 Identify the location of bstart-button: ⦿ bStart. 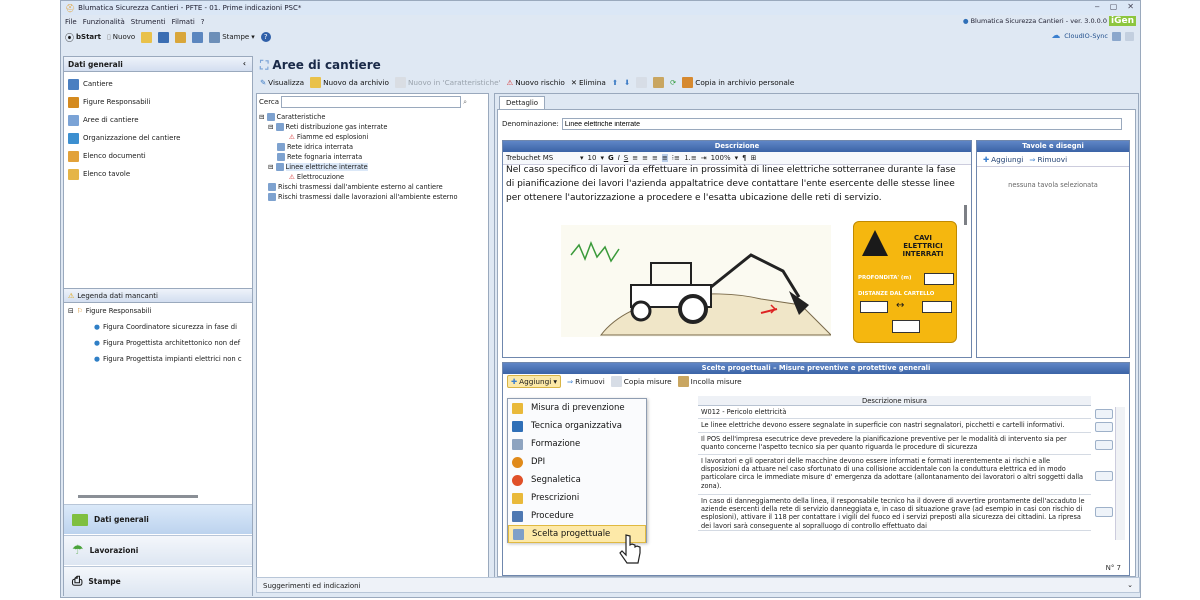
(83, 37).